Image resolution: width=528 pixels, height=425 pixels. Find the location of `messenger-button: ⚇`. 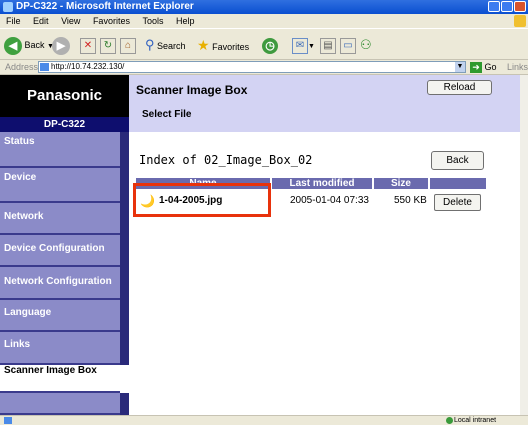

messenger-button: ⚇ is located at coordinates (366, 45).